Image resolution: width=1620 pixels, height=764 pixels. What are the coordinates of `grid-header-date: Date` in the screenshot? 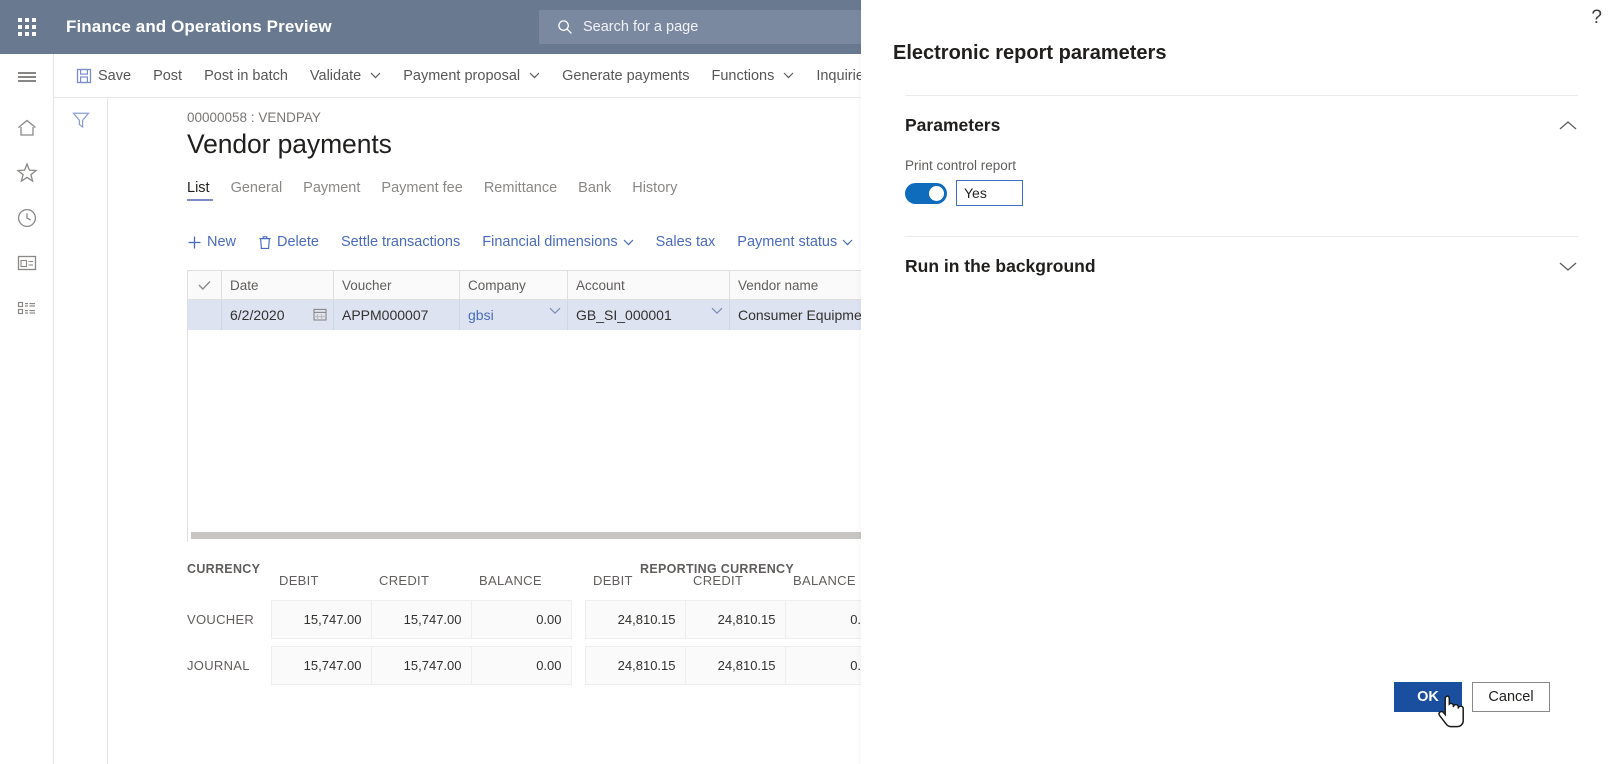 It's located at (278, 285).